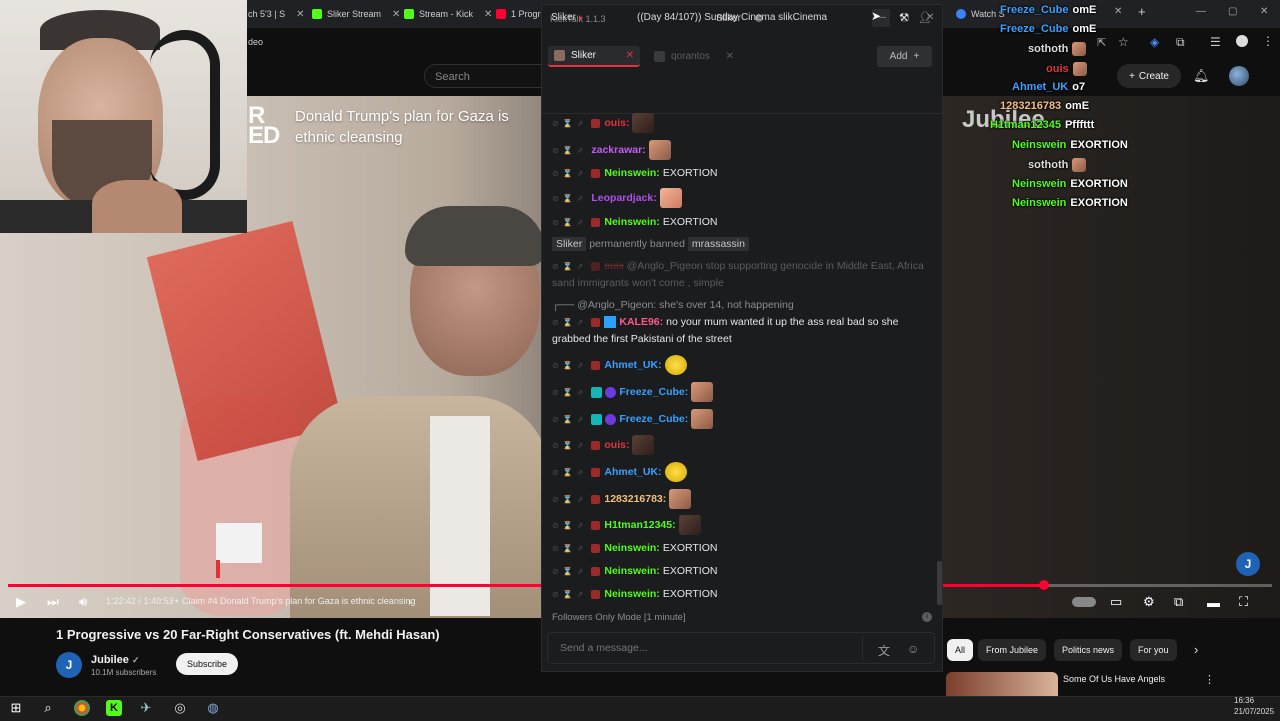  I want to click on chat-username: H1tman12345:, so click(639, 525).